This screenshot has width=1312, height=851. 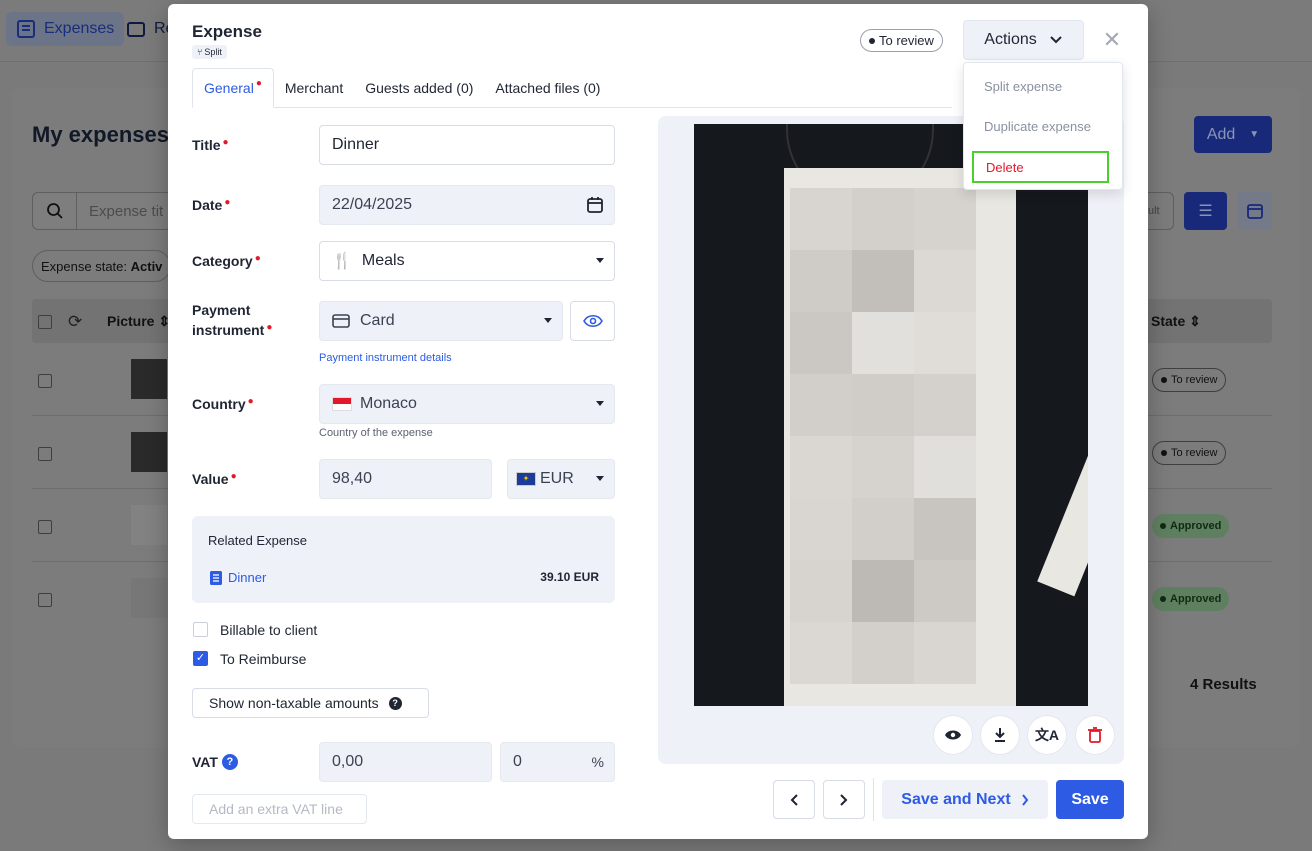 I want to click on search-placeholder: Expense tit, so click(x=126, y=211).